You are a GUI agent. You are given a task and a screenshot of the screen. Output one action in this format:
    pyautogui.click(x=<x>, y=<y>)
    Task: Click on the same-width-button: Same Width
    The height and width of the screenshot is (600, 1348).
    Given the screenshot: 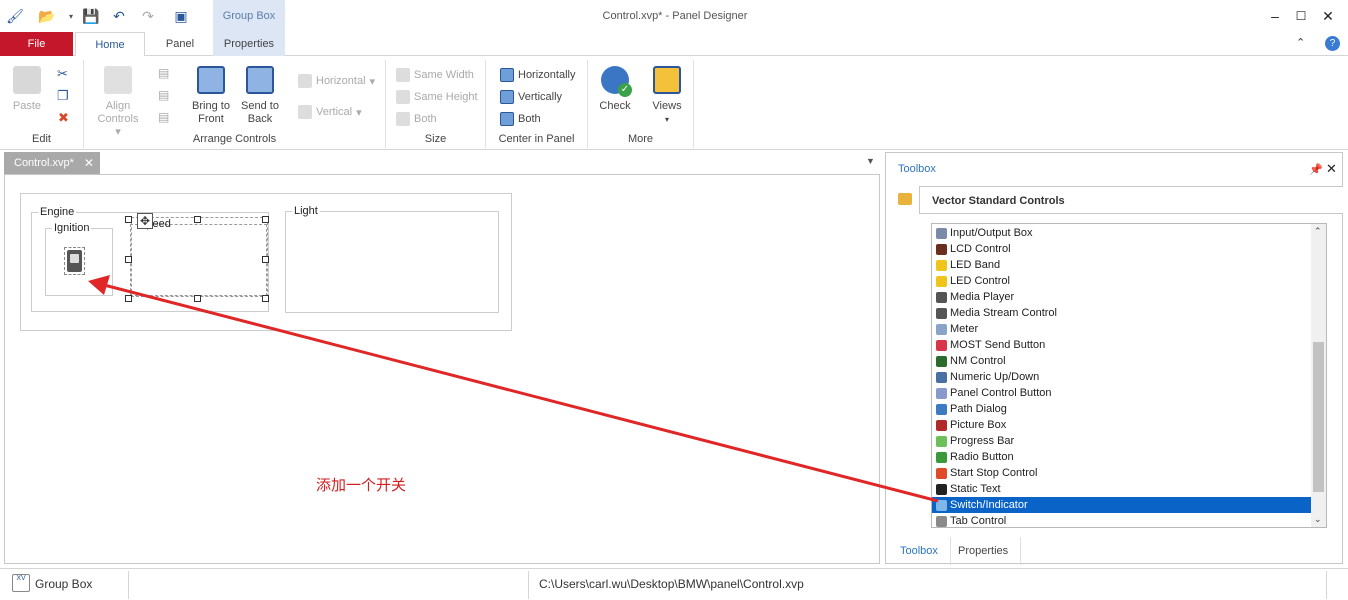 What is the action you would take?
    pyautogui.click(x=435, y=75)
    